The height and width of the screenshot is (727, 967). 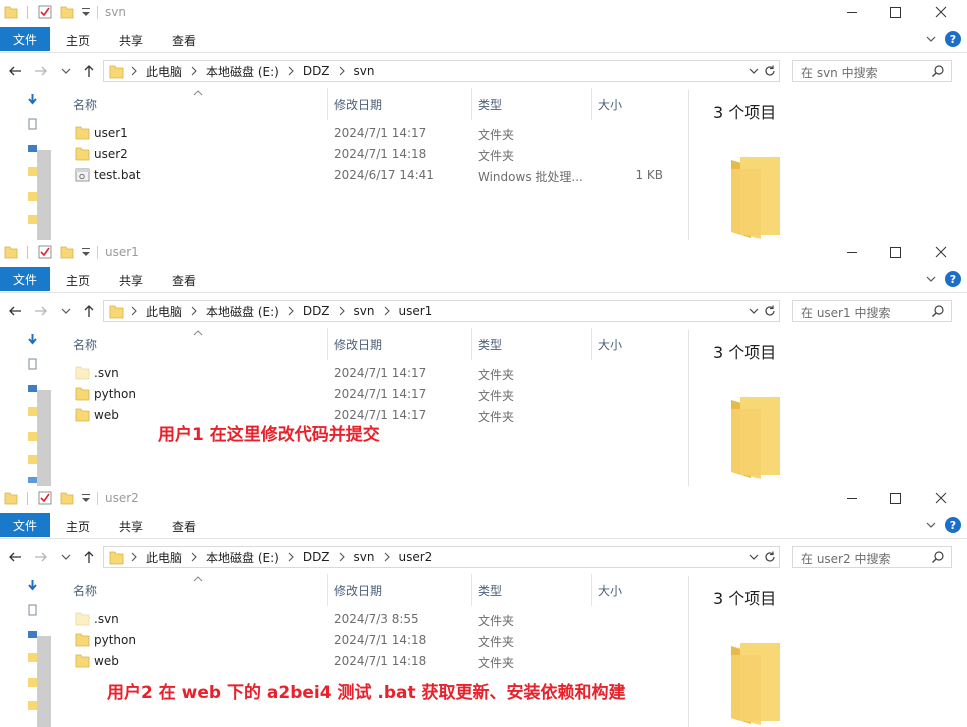 What do you see at coordinates (373, 133) in the screenshot?
I see `file-row: user1 2024/7/1 14:17 文件夹` at bounding box center [373, 133].